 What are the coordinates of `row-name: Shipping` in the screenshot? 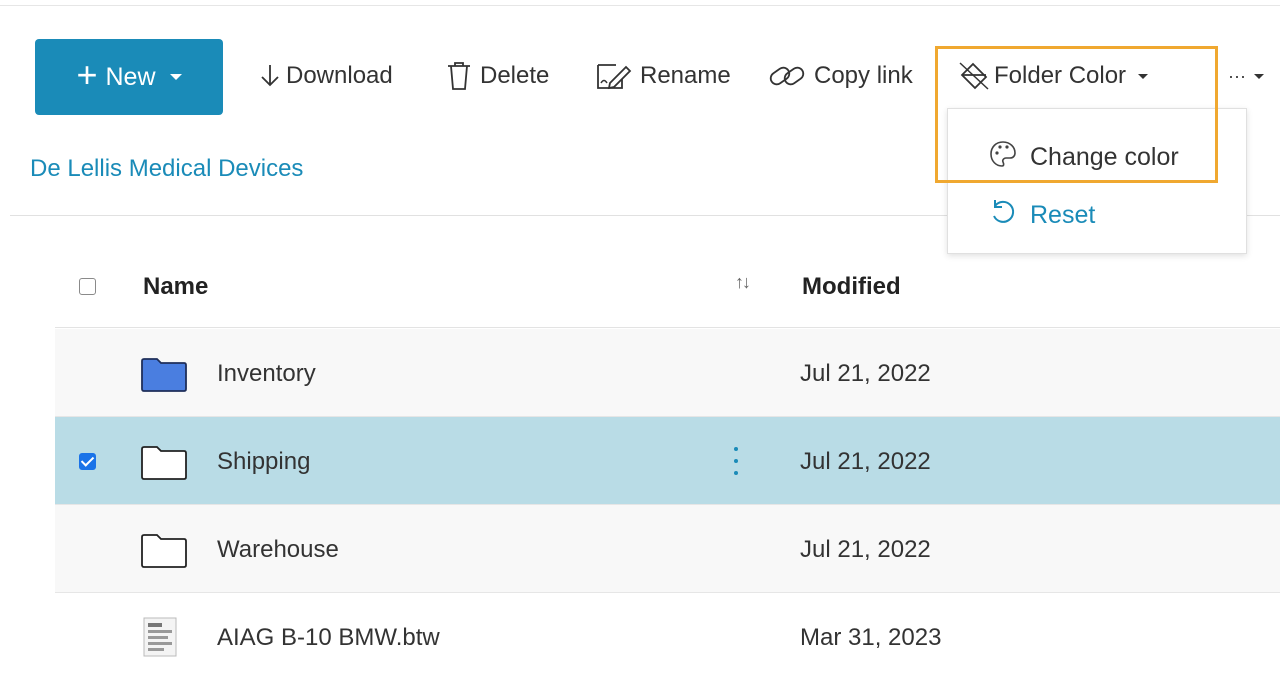 It's located at (263, 462).